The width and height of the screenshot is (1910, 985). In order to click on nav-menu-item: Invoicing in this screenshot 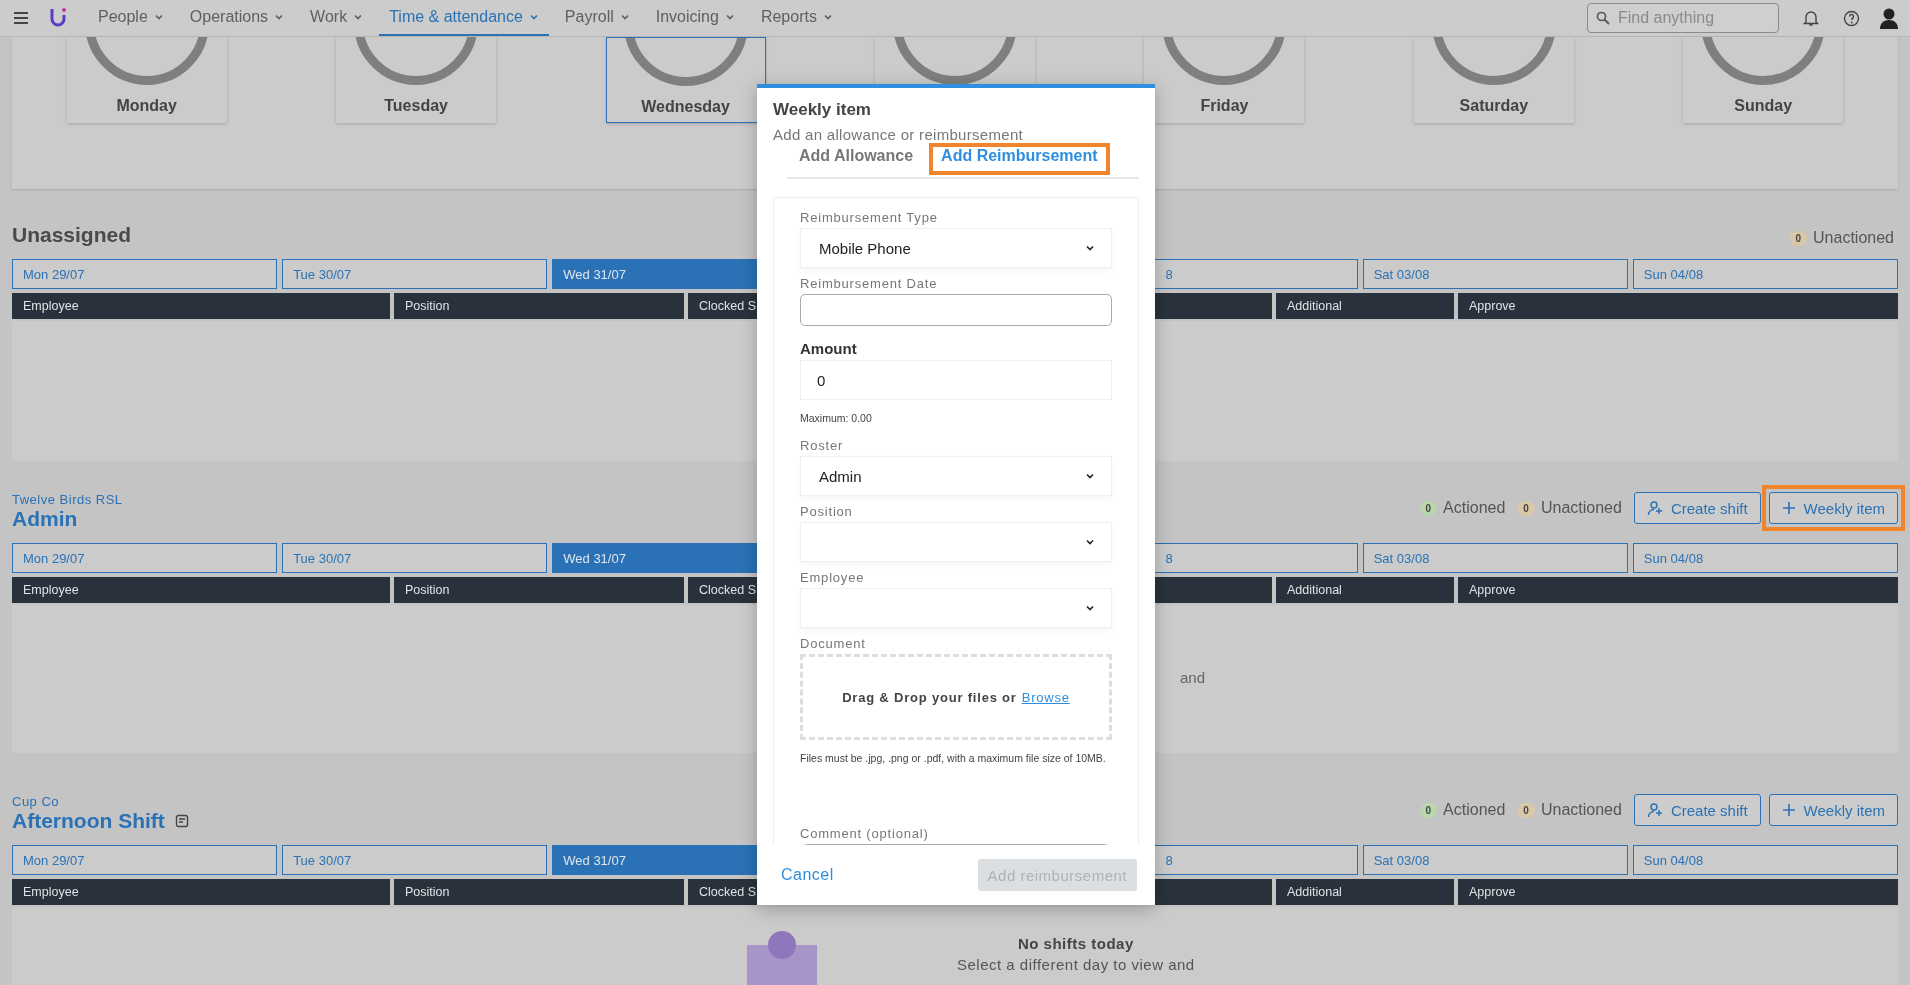, I will do `click(695, 18)`.